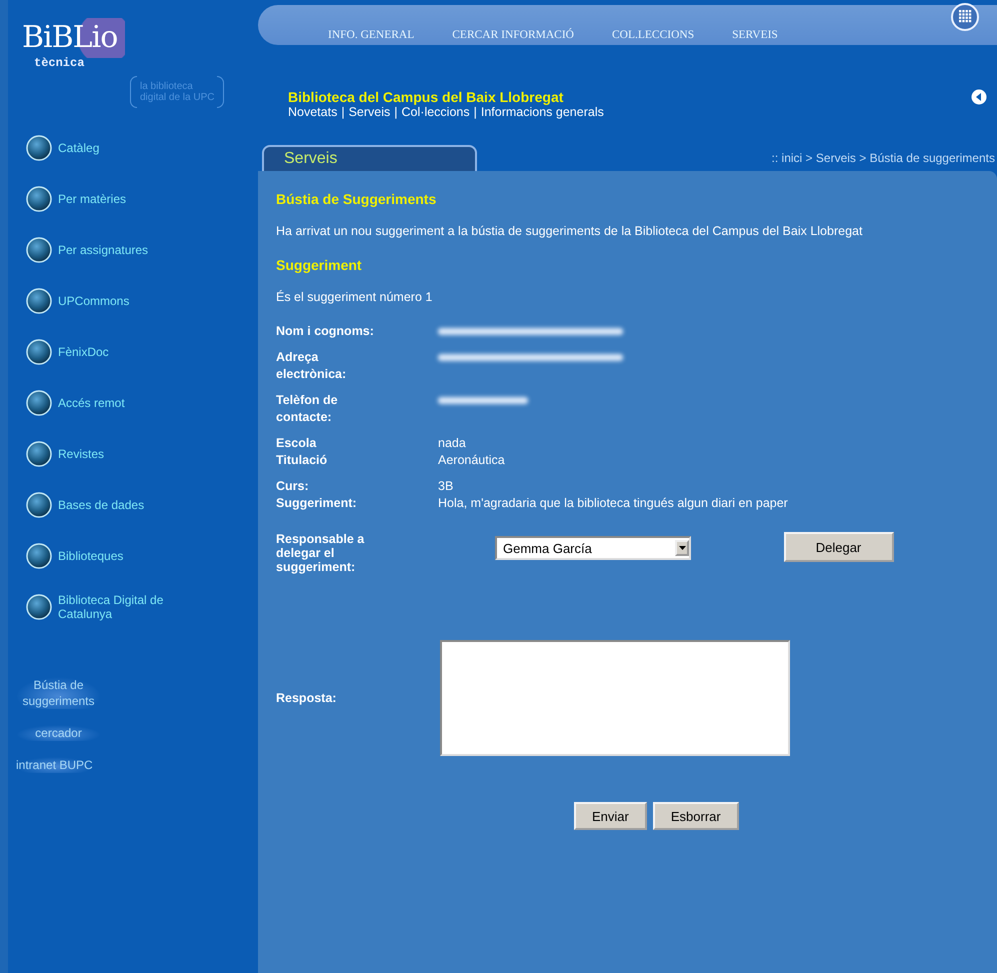  What do you see at coordinates (307, 409) in the screenshot?
I see `field-label: Telèfon de contacte:` at bounding box center [307, 409].